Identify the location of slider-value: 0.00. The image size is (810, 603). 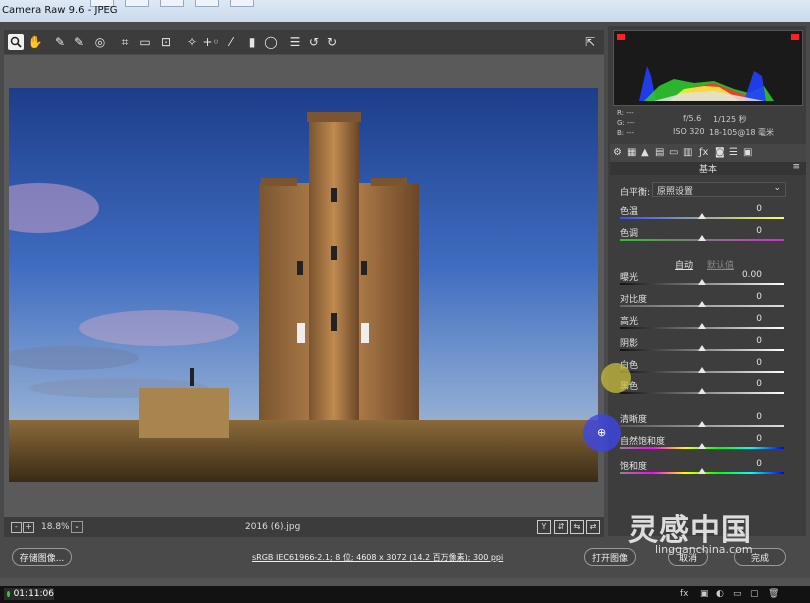
(751, 275).